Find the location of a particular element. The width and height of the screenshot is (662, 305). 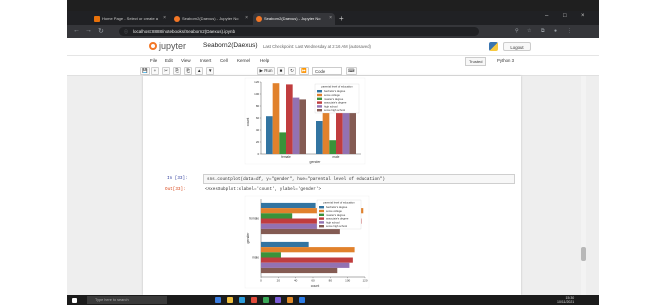

paste-icon: ⎗ is located at coordinates (188, 71).